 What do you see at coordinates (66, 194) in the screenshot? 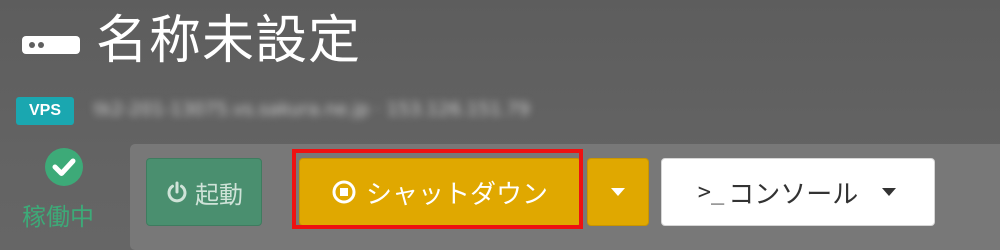
I see `server-status: 稼働中` at bounding box center [66, 194].